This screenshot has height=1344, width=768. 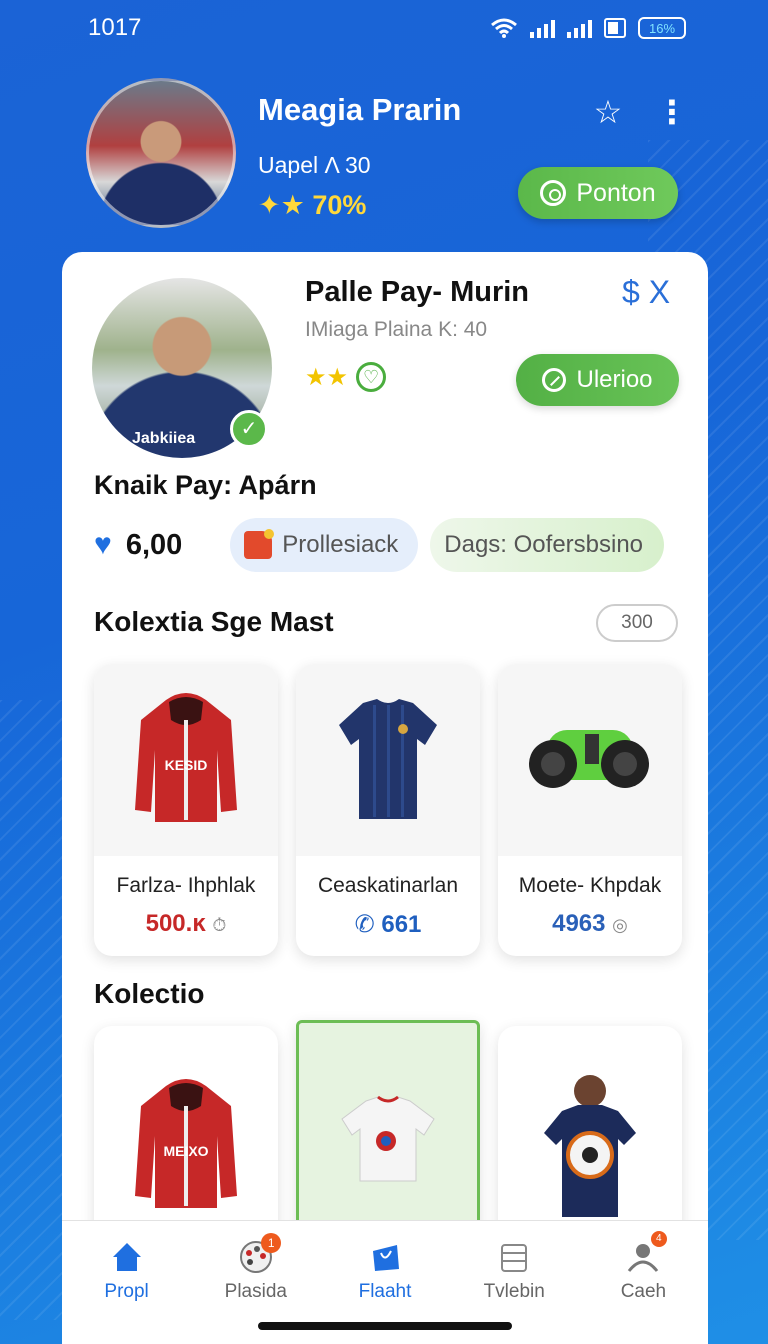 I want to click on jersey-player-icon, so click(x=590, y=1146).